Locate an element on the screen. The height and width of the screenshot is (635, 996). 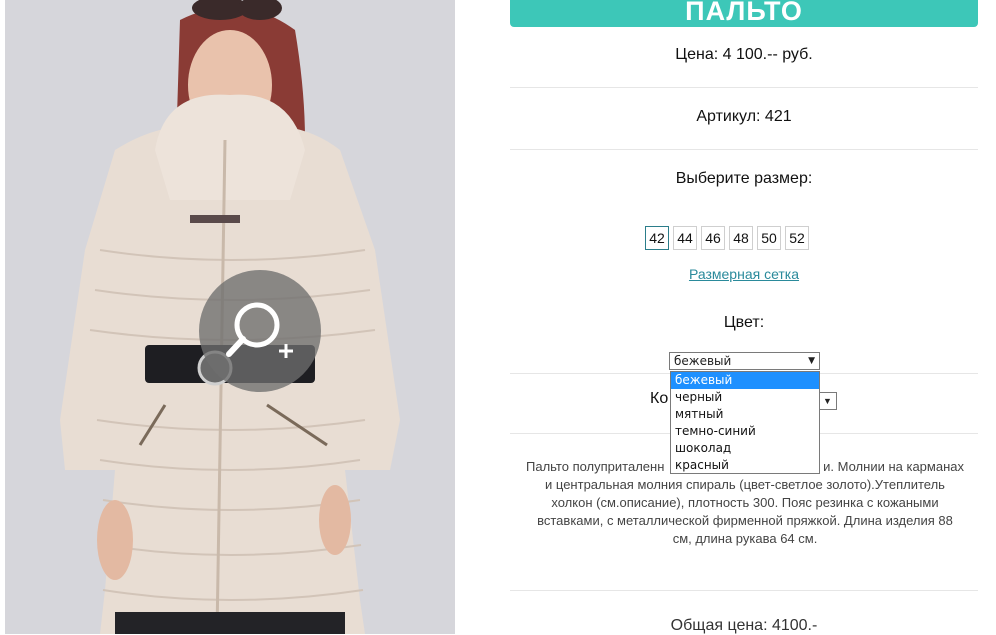
choose-size-label: Выберите размер: is located at coordinates (744, 178).